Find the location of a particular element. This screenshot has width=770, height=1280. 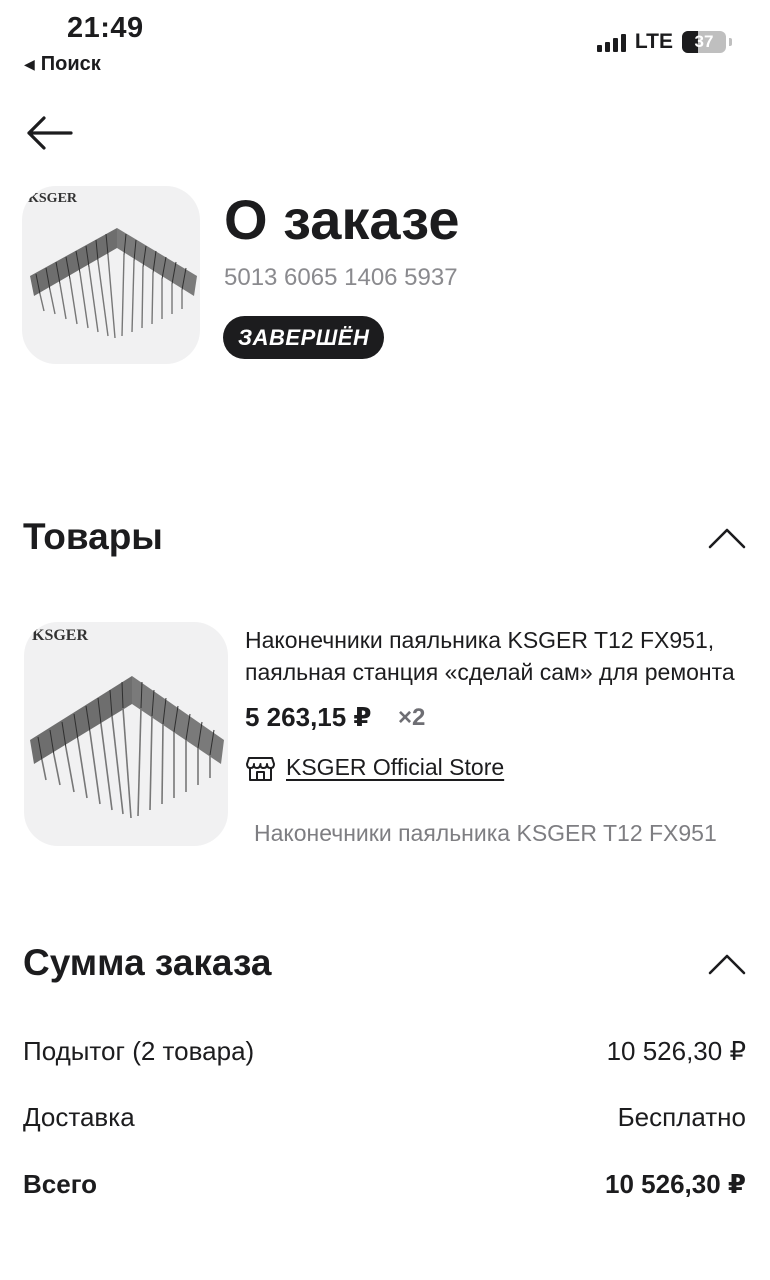

product-image: KSGER is located at coordinates (126, 734).